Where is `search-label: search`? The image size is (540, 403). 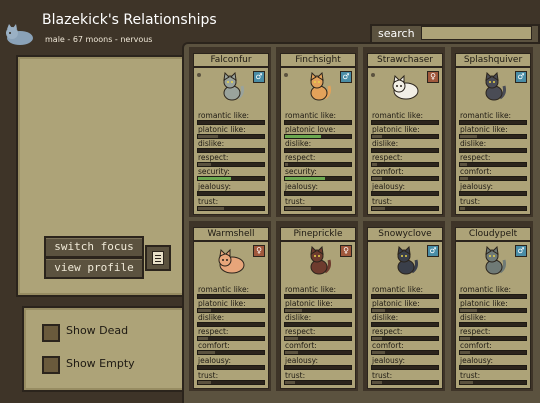
search-label: search is located at coordinates (396, 33).